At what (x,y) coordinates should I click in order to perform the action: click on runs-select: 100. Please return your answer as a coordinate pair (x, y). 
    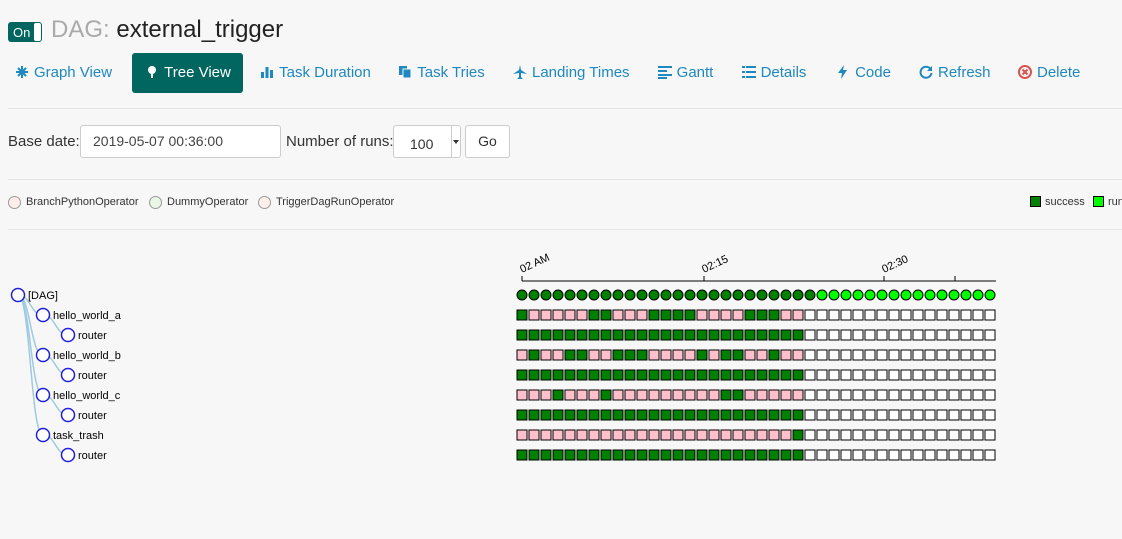
    Looking at the image, I should click on (427, 141).